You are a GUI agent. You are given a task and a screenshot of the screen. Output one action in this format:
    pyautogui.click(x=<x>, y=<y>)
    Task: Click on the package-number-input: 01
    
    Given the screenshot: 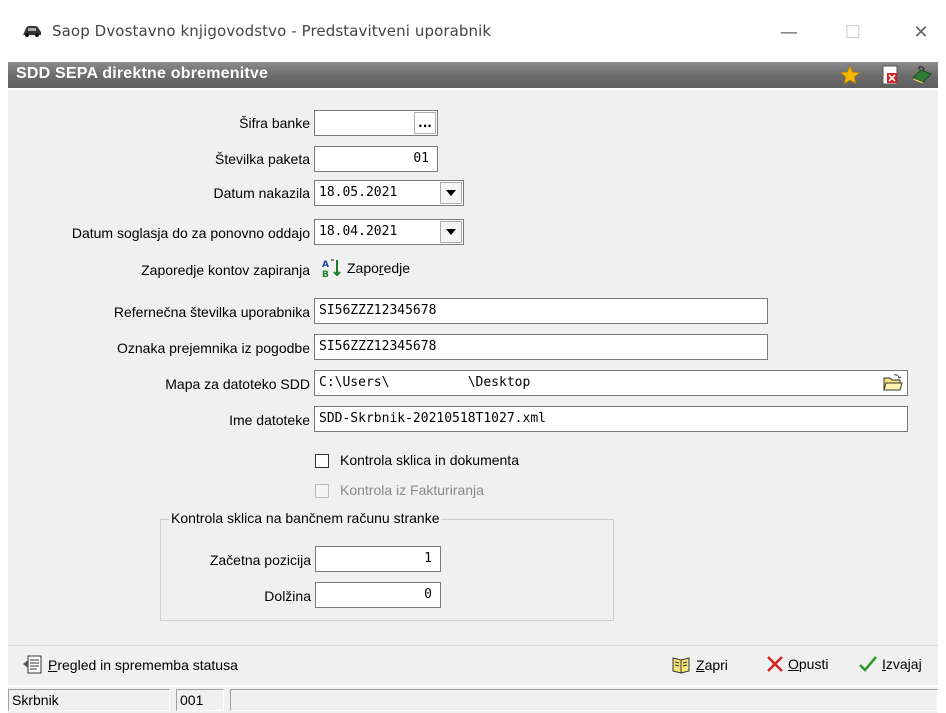 What is the action you would take?
    pyautogui.click(x=376, y=159)
    